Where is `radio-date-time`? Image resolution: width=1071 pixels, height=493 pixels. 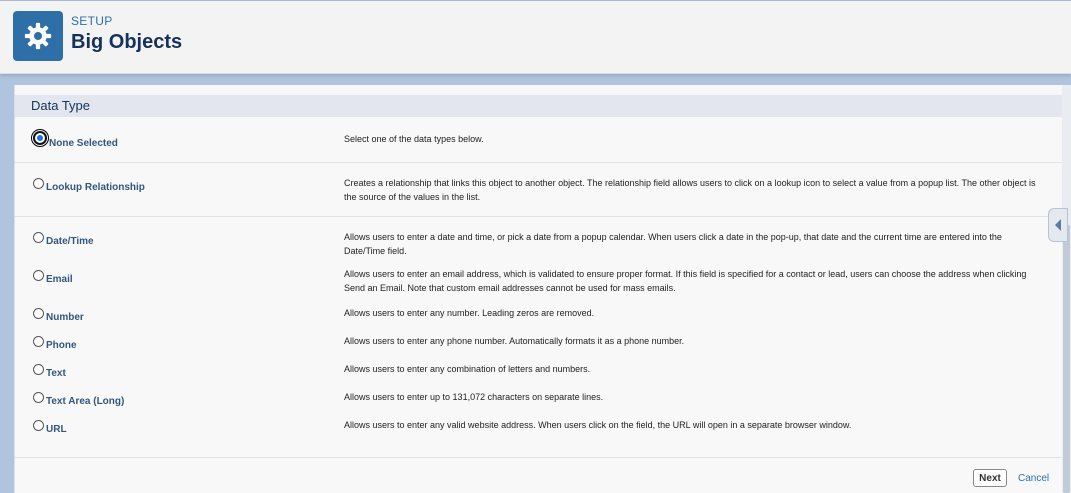
radio-date-time is located at coordinates (38, 237).